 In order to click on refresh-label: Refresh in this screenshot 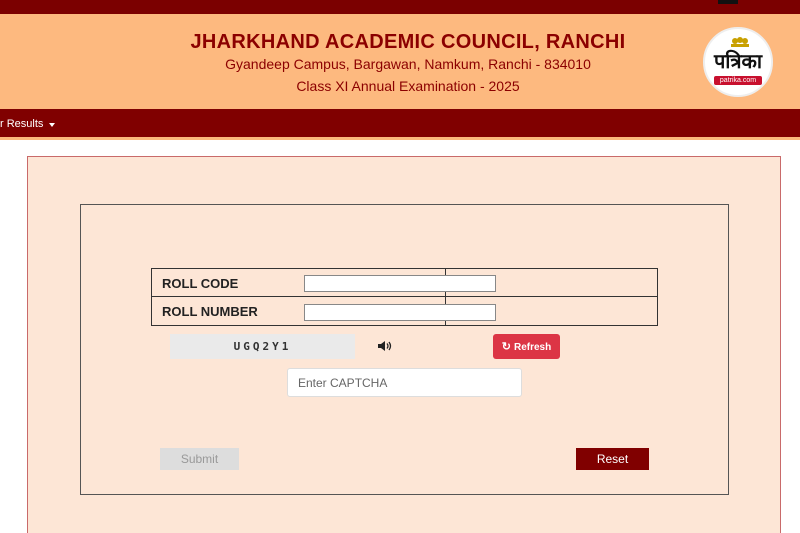, I will do `click(532, 347)`.